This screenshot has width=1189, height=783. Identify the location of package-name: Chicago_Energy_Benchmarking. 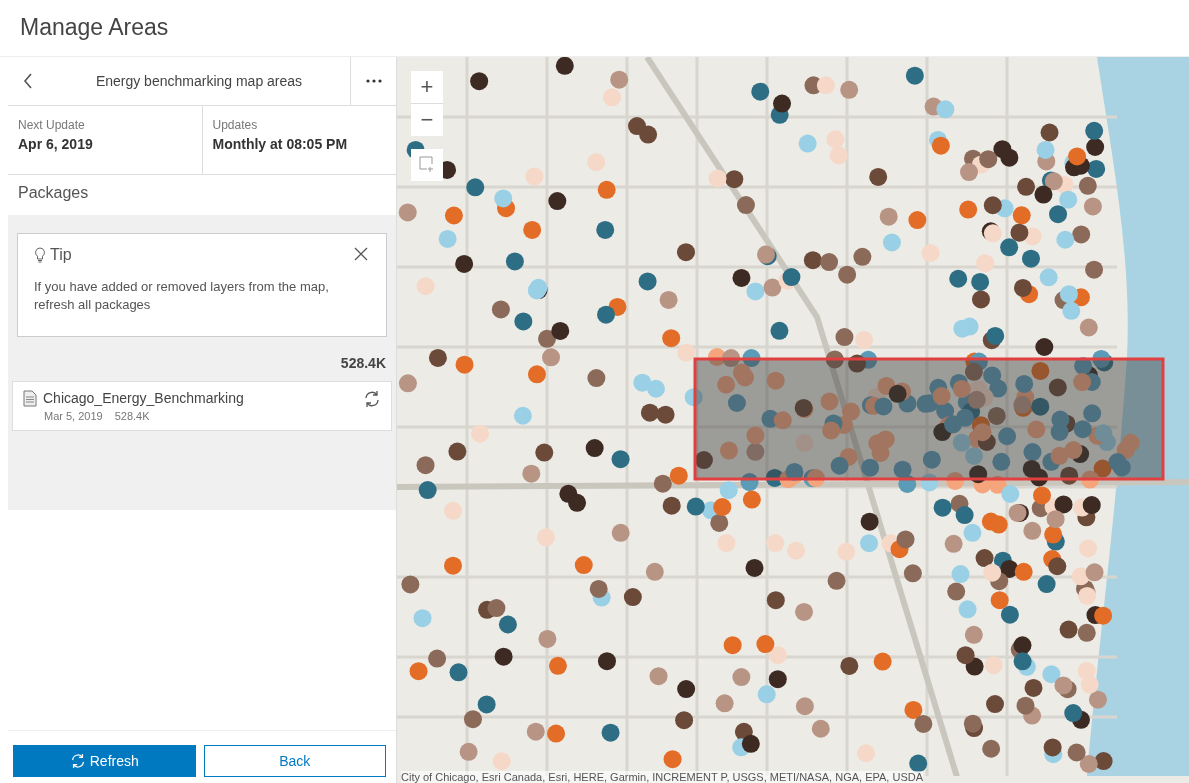
(144, 398).